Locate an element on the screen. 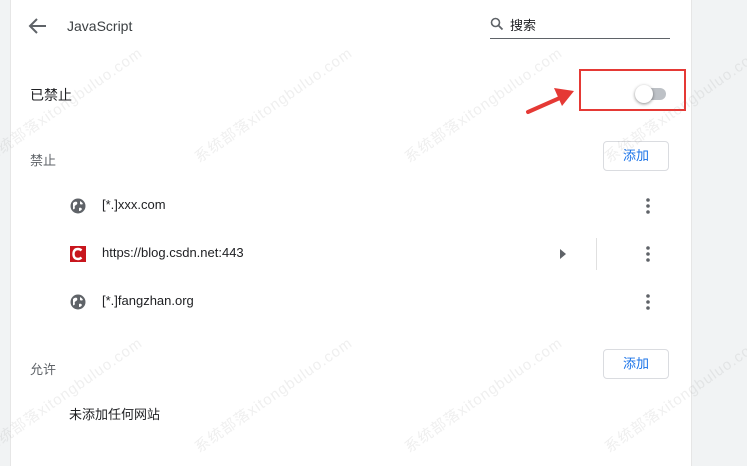 The height and width of the screenshot is (466, 747). page-title: JavaScript is located at coordinates (100, 26).